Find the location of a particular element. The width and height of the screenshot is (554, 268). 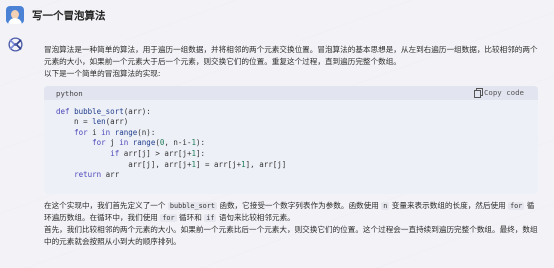

copy-code-button: Copy code is located at coordinates (498, 92).